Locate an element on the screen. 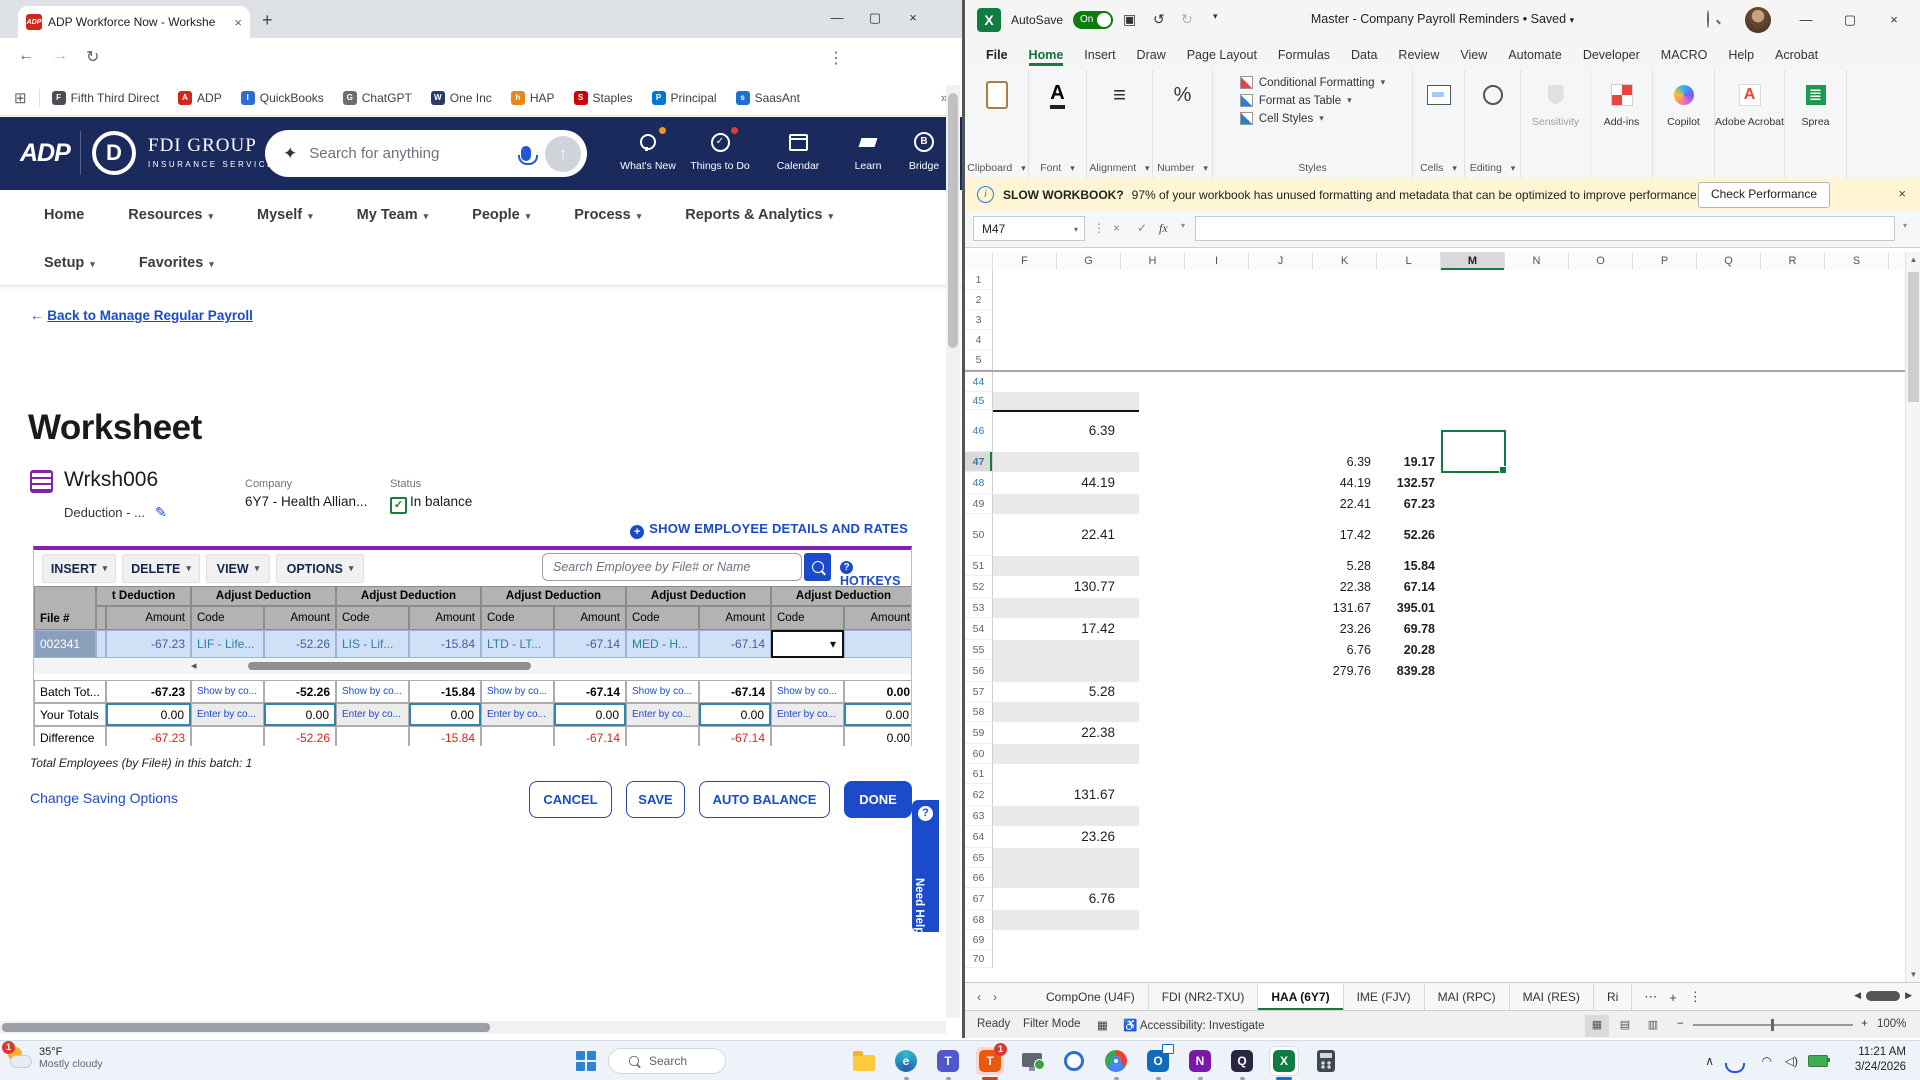 The height and width of the screenshot is (1080, 1920). row-header-64: 64 is located at coordinates (979, 837).